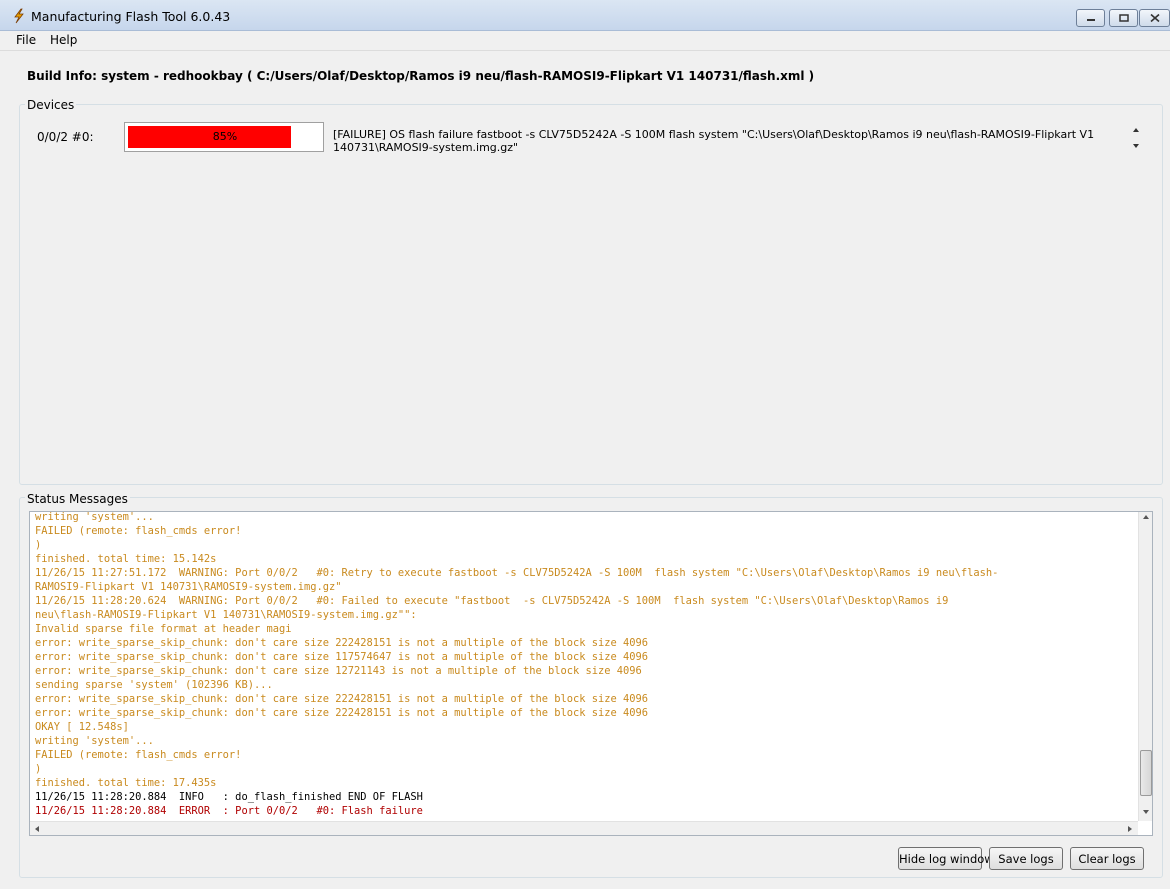 Image resolution: width=1170 pixels, height=889 pixels. What do you see at coordinates (946, 858) in the screenshot?
I see `hide-log-window-button: Hide log window` at bounding box center [946, 858].